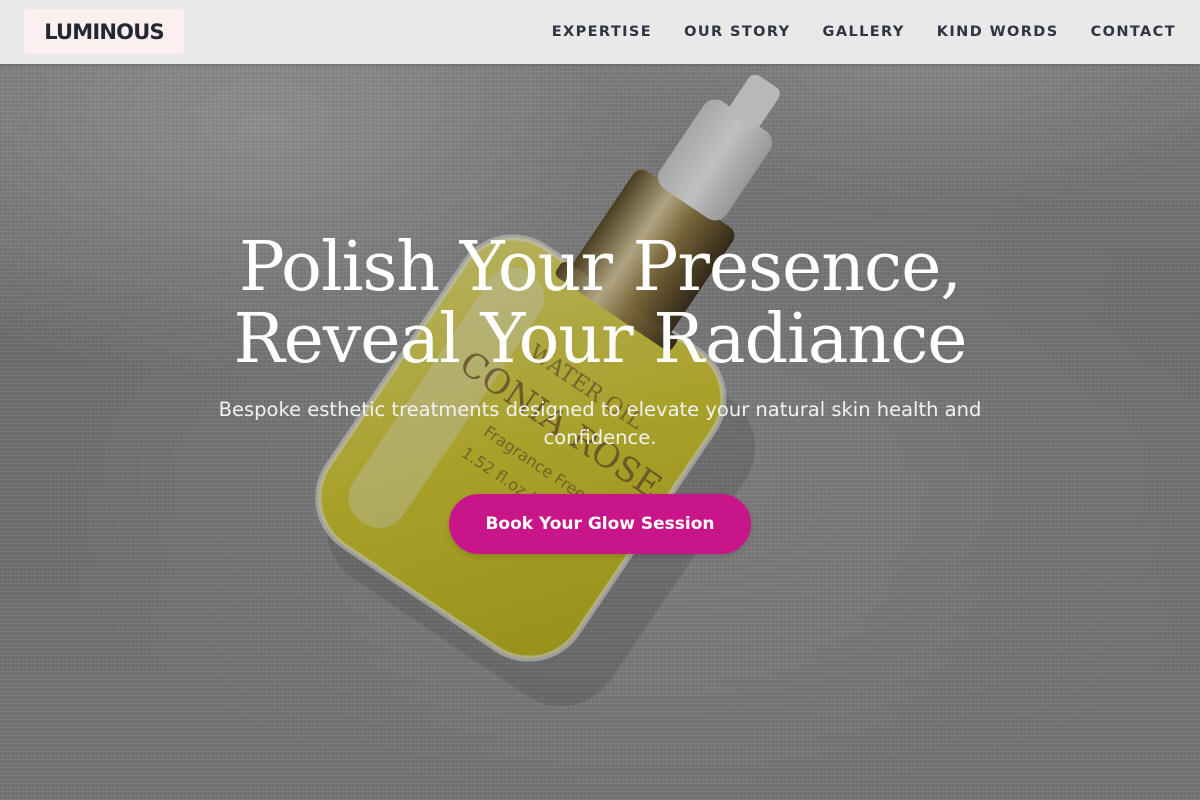  What do you see at coordinates (1133, 32) in the screenshot?
I see `nav-link-contact: CONTACT` at bounding box center [1133, 32].